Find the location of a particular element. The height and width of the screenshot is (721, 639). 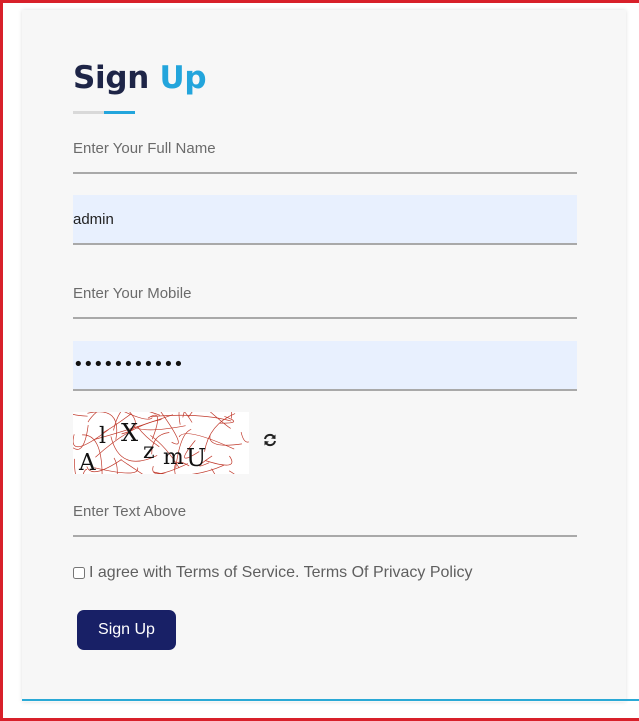

fullname-field is located at coordinates (325, 149).